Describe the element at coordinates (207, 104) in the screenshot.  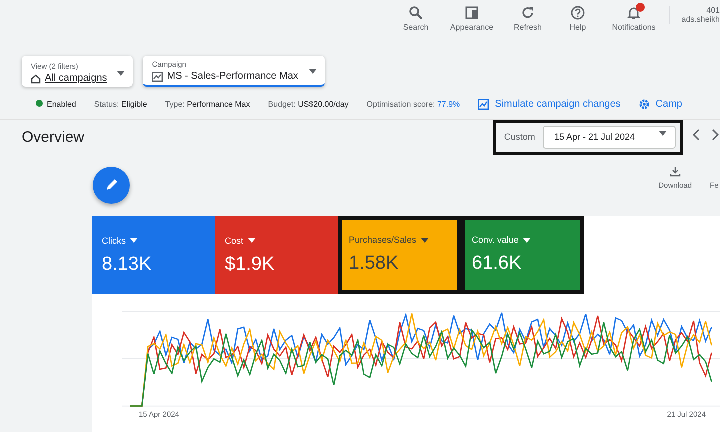
I see `type-text: Type: Performance Max` at that location.